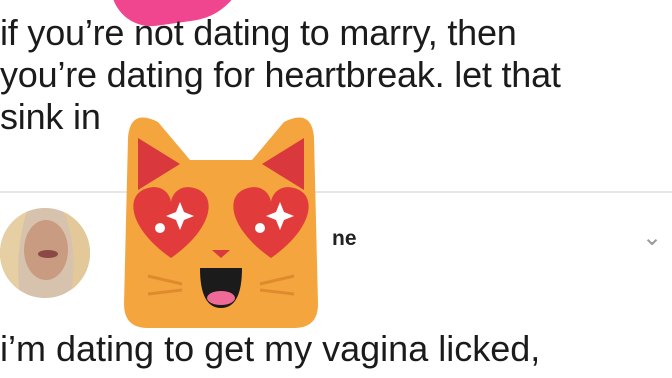 This screenshot has width=672, height=378. I want to click on reply-author-name: ne, so click(344, 239).